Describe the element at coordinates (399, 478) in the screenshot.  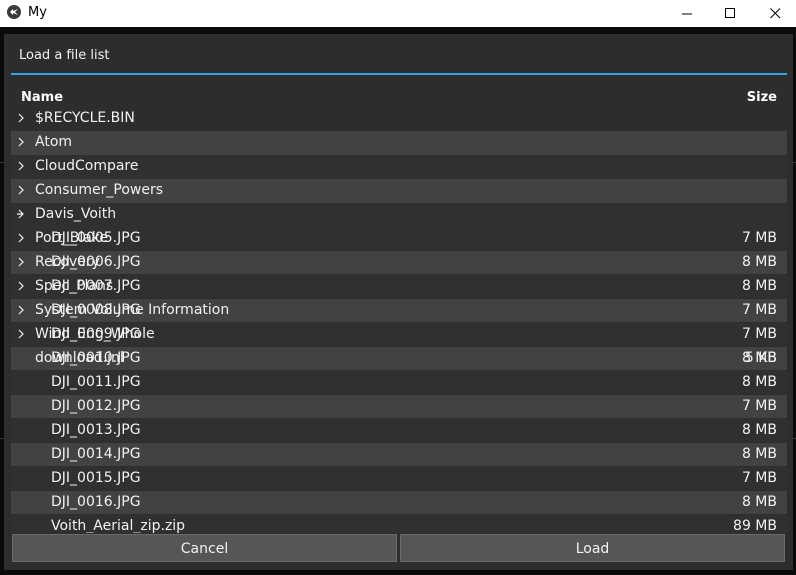
I see `file-row: DJI_0015.JPG 7 MB` at that location.